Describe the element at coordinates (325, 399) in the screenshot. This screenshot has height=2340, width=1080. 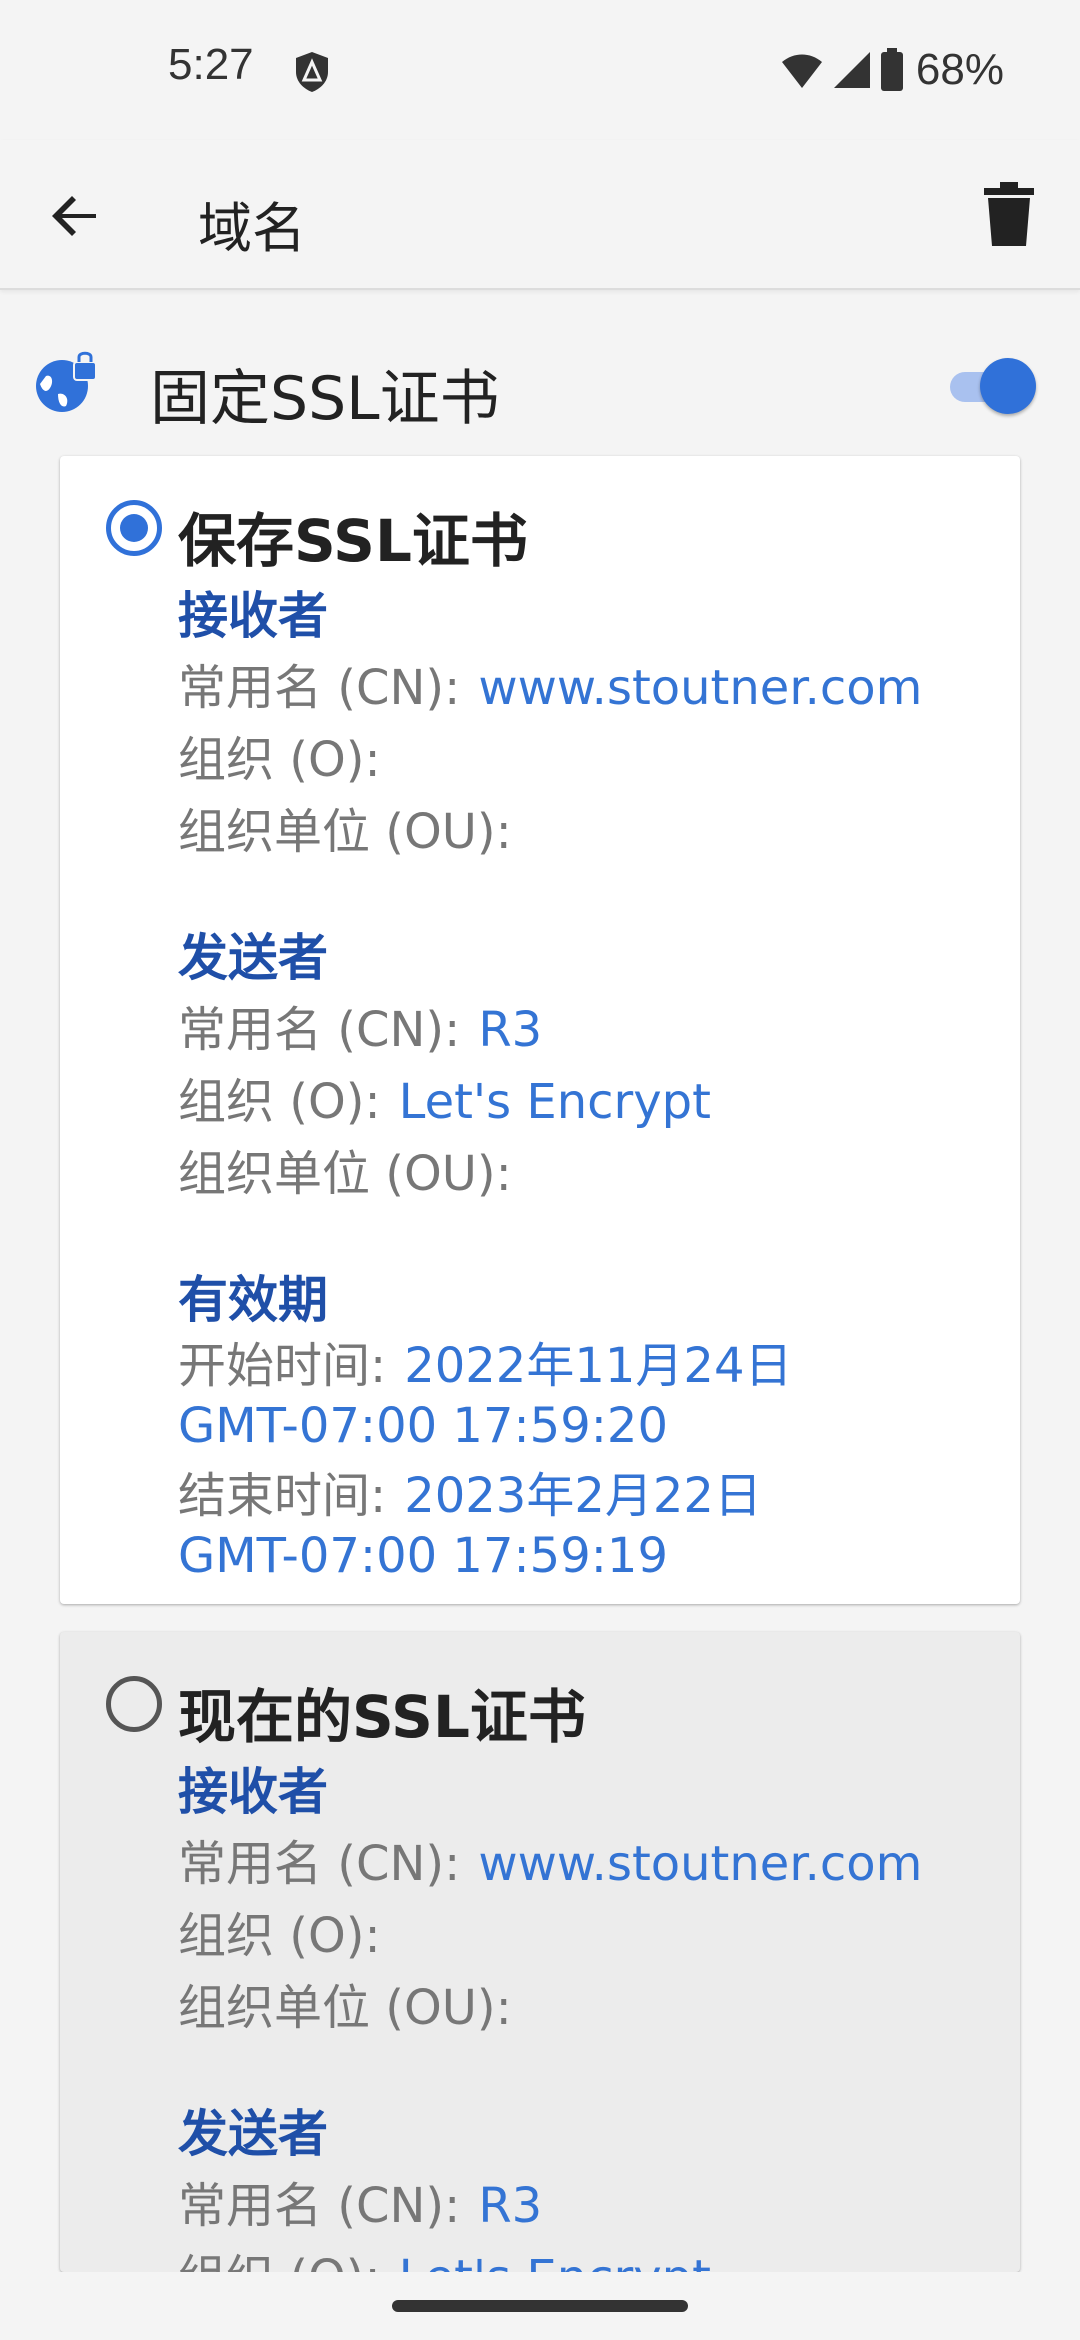
I see `pin-ssl-label: 固定SSL证书` at that location.